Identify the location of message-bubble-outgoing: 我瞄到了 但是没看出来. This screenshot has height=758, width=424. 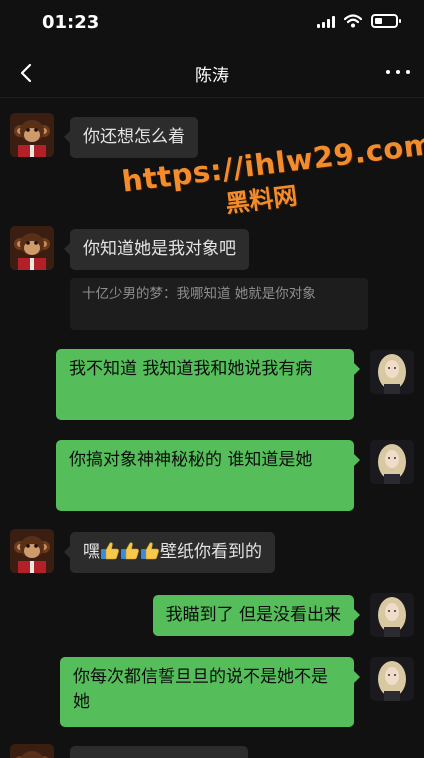
(256, 615).